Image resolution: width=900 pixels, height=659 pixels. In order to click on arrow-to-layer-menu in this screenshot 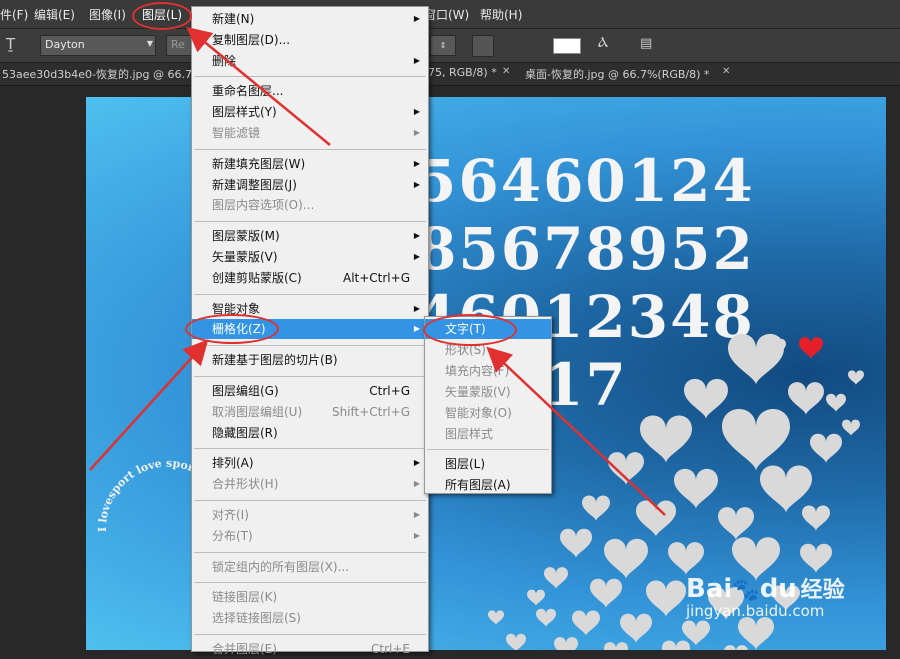, I will do `click(258, 86)`.